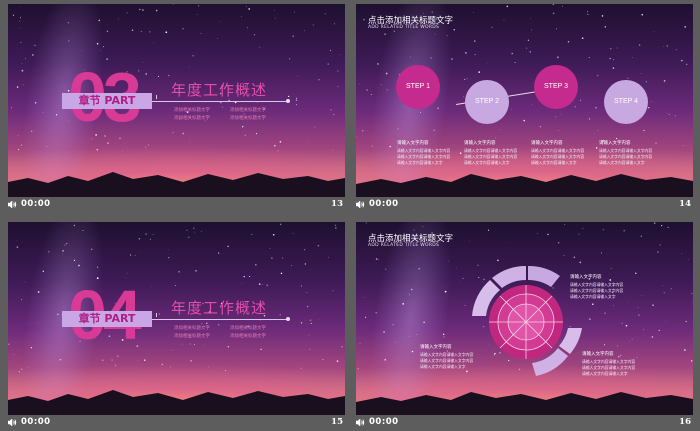 This screenshot has height=431, width=700. Describe the element at coordinates (176, 422) in the screenshot. I see `slide-footer: 00:00 15` at that location.